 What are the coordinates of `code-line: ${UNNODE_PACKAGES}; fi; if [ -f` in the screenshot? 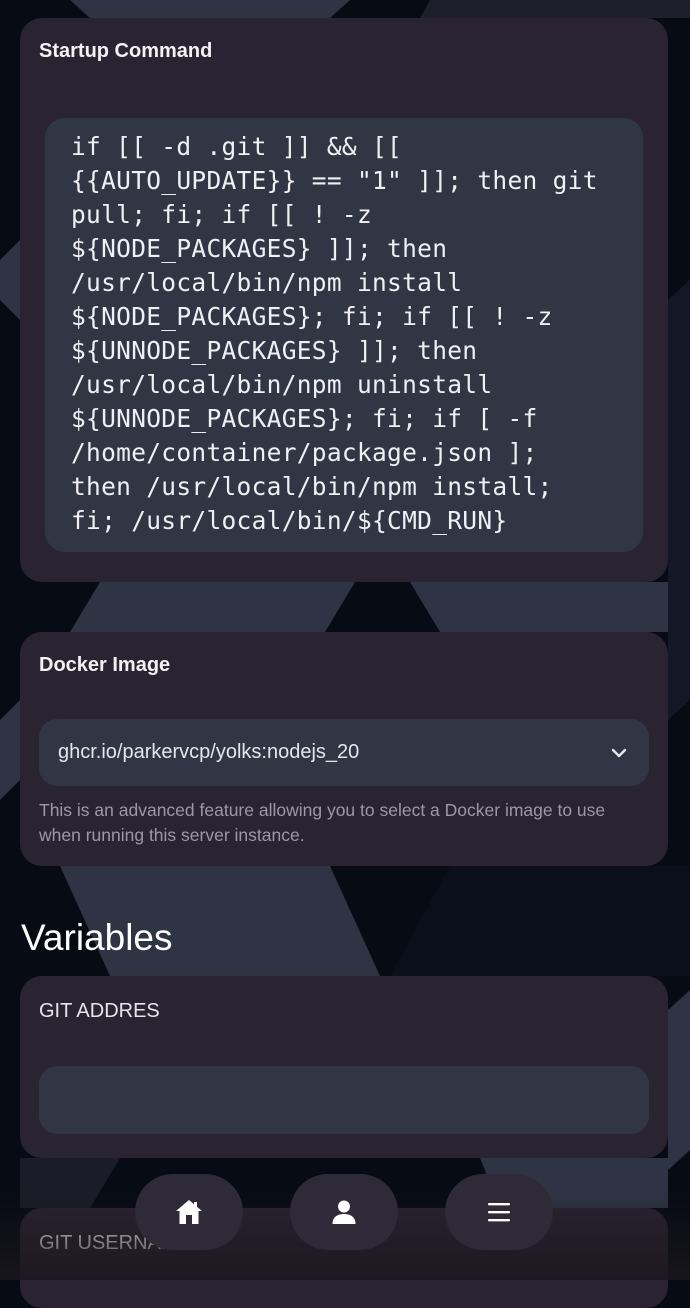 It's located at (304, 418).